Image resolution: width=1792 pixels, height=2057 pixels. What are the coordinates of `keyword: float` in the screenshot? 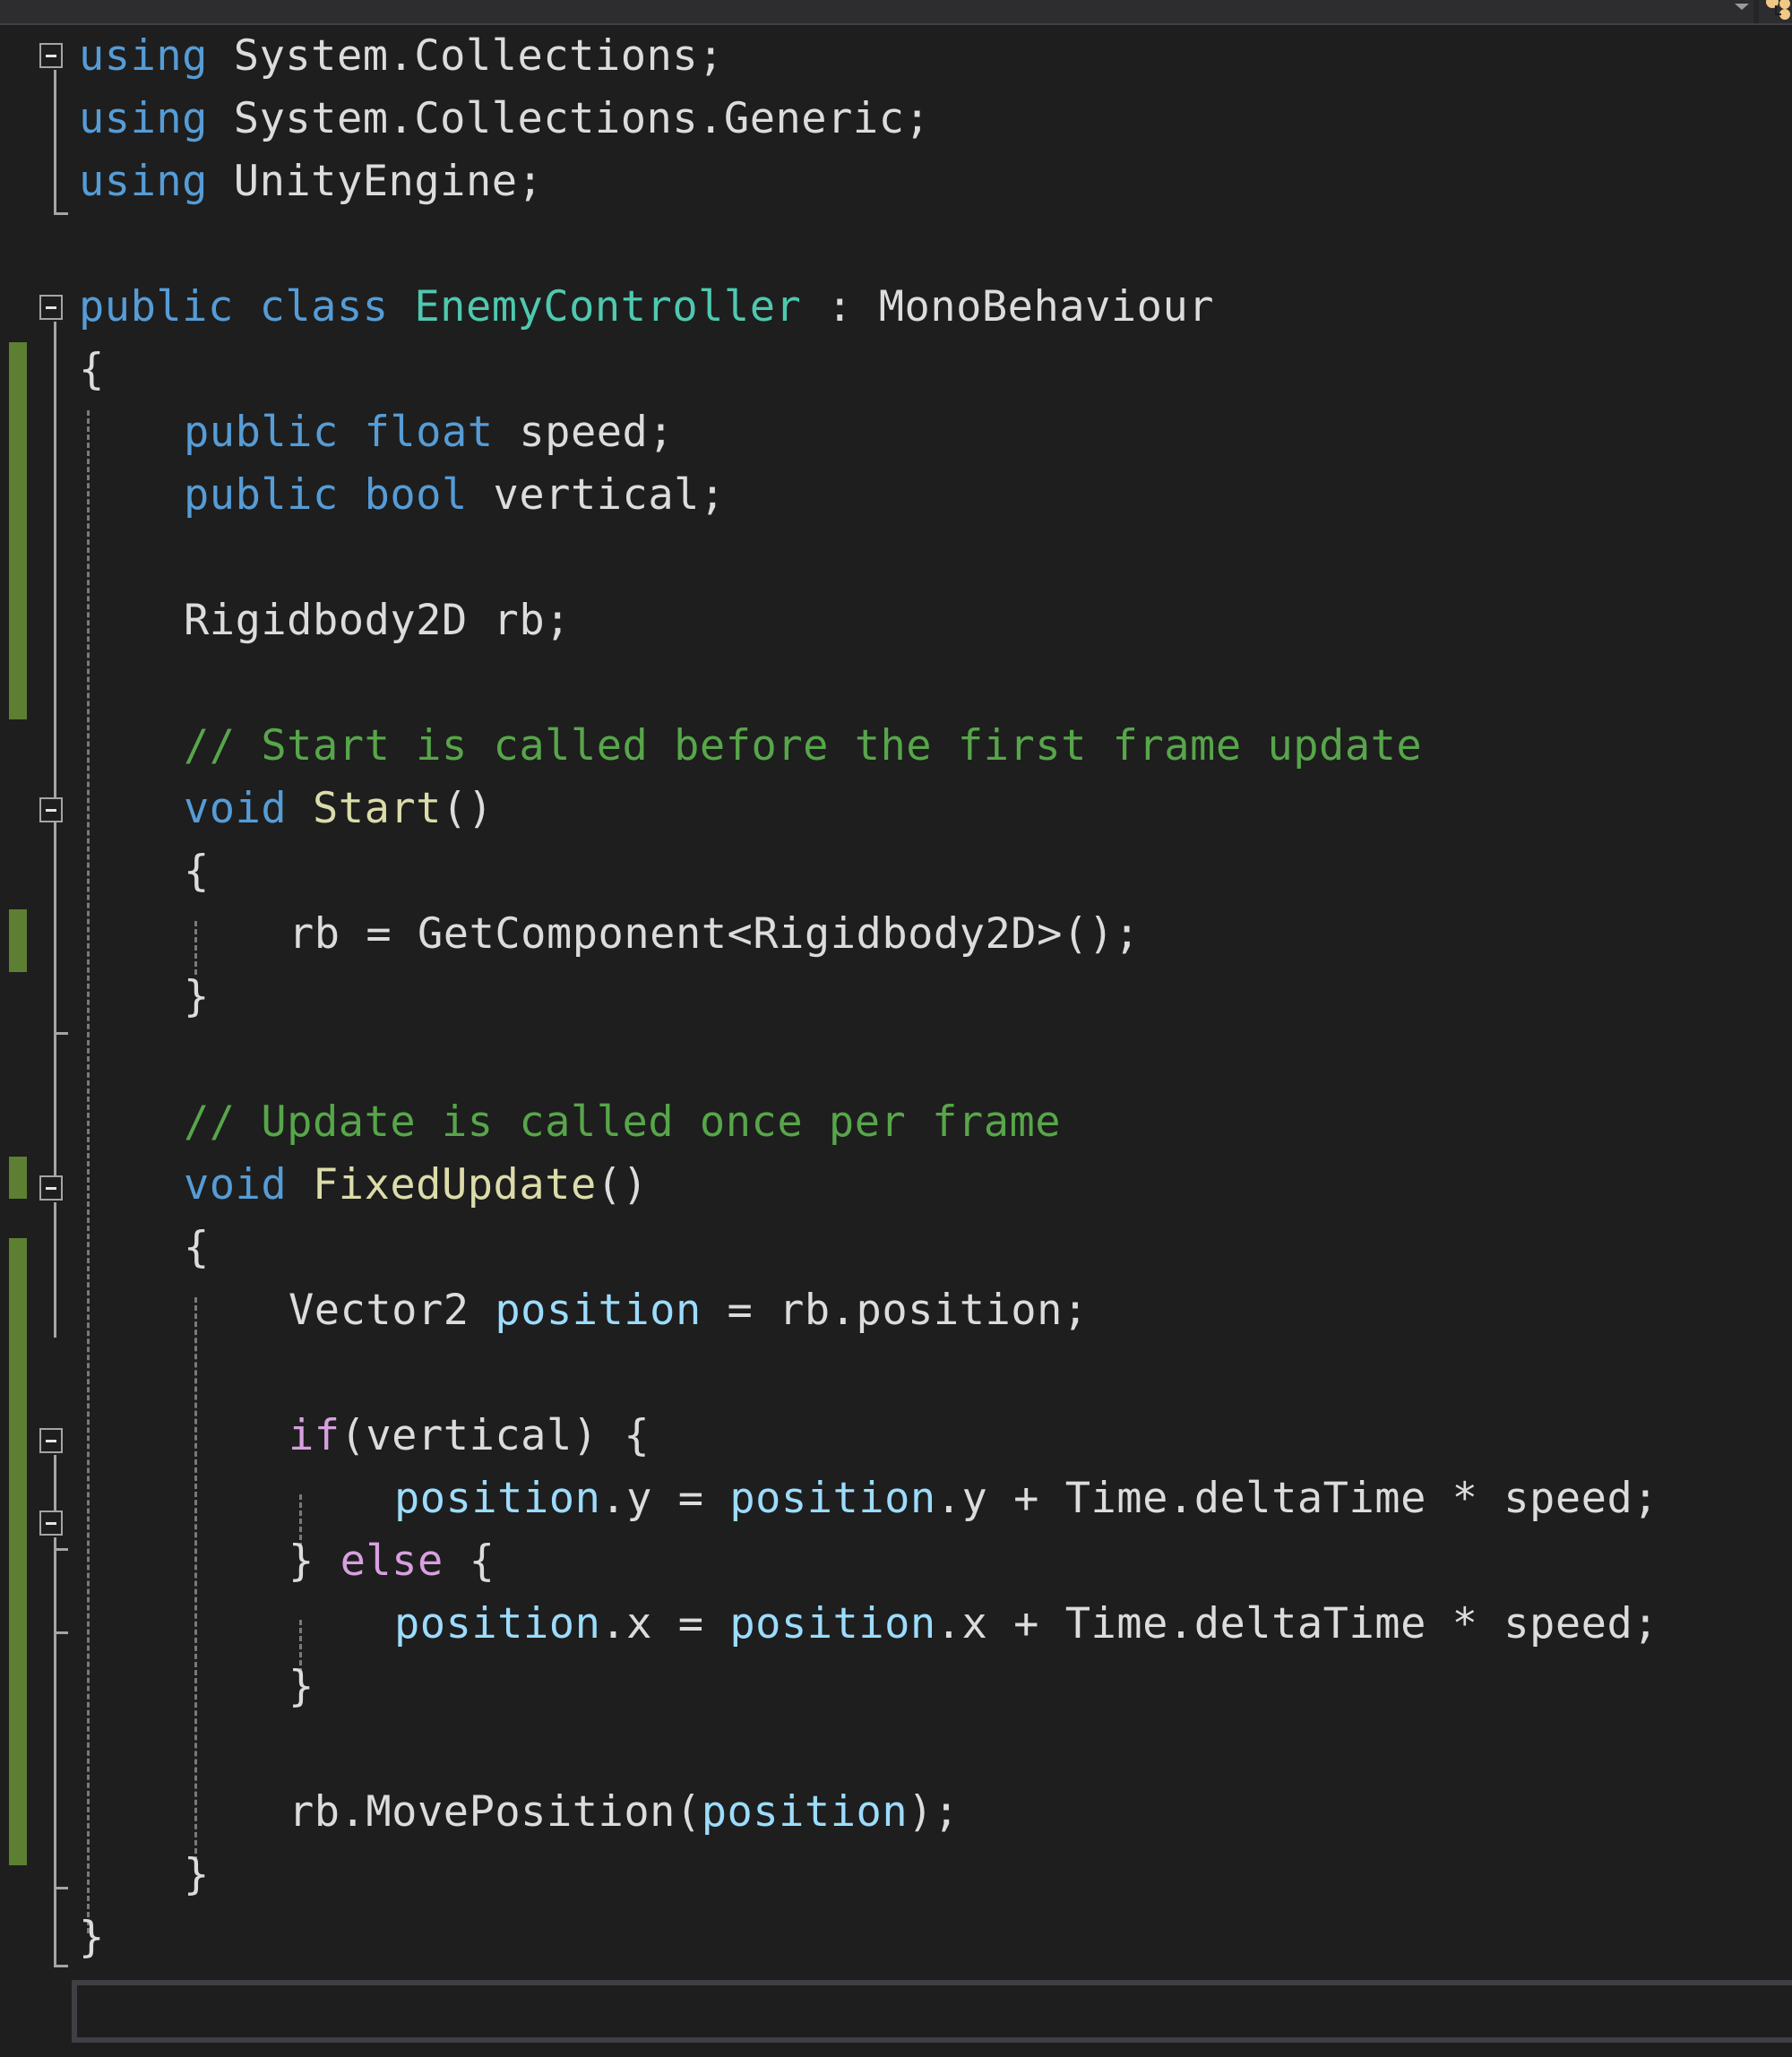 It's located at (429, 432).